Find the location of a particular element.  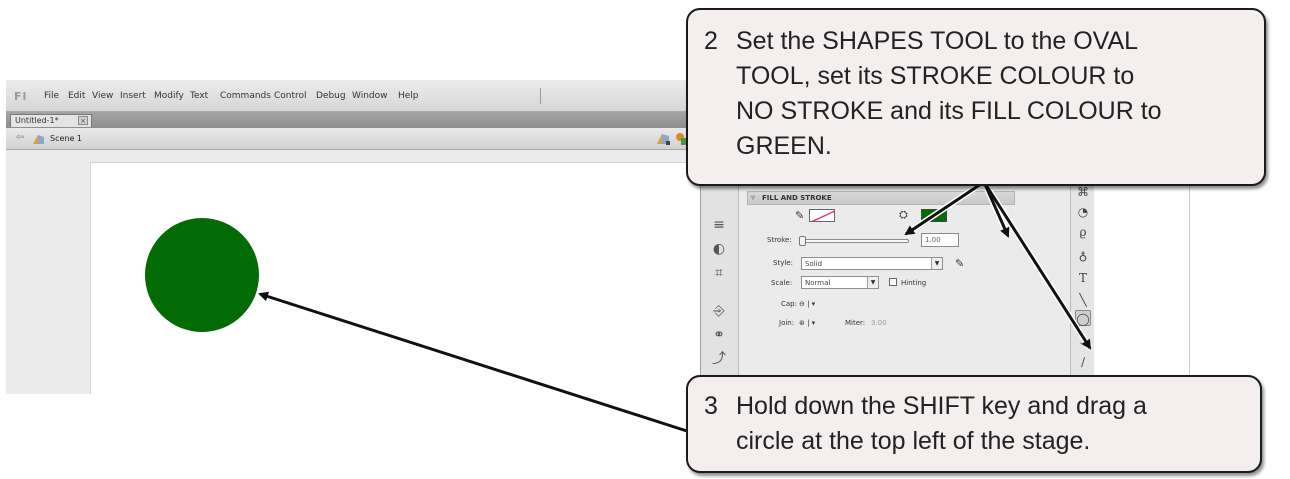

stroke-value-input: 1.00 is located at coordinates (940, 240).